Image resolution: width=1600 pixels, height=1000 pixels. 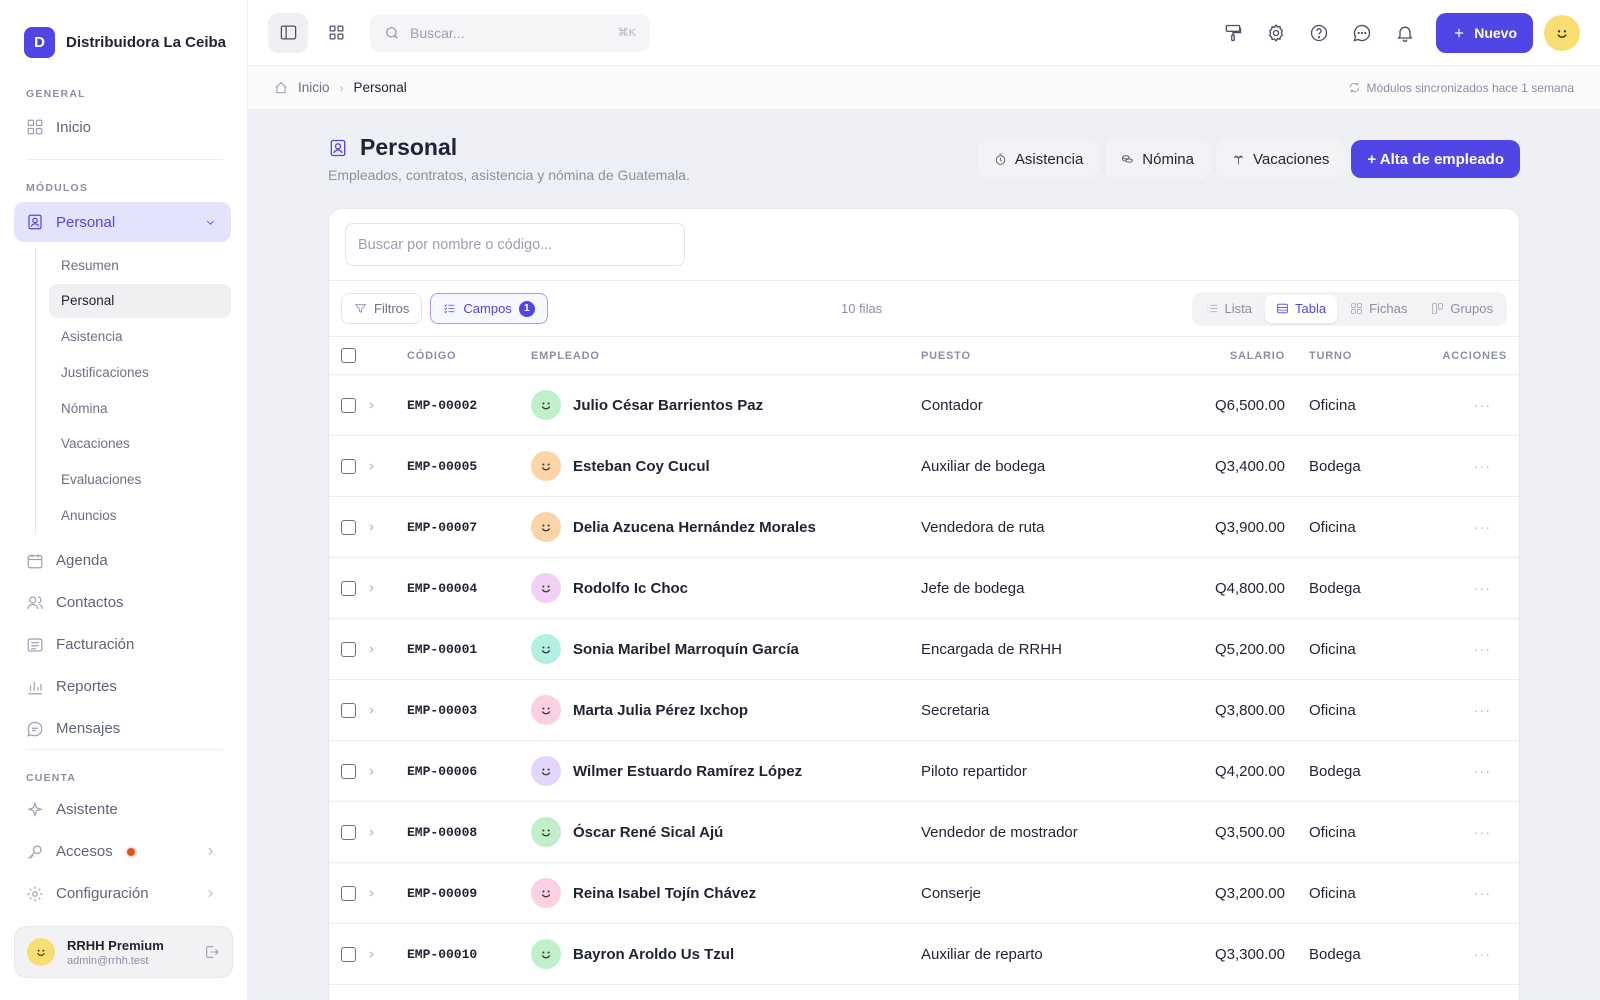 What do you see at coordinates (1157, 159) in the screenshot?
I see `nomina-button: Nómina` at bounding box center [1157, 159].